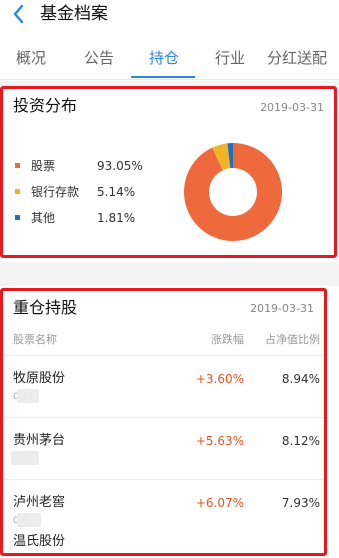 This screenshot has height=558, width=339. I want to click on column-header-ratio: 占净值比例, so click(292, 339).